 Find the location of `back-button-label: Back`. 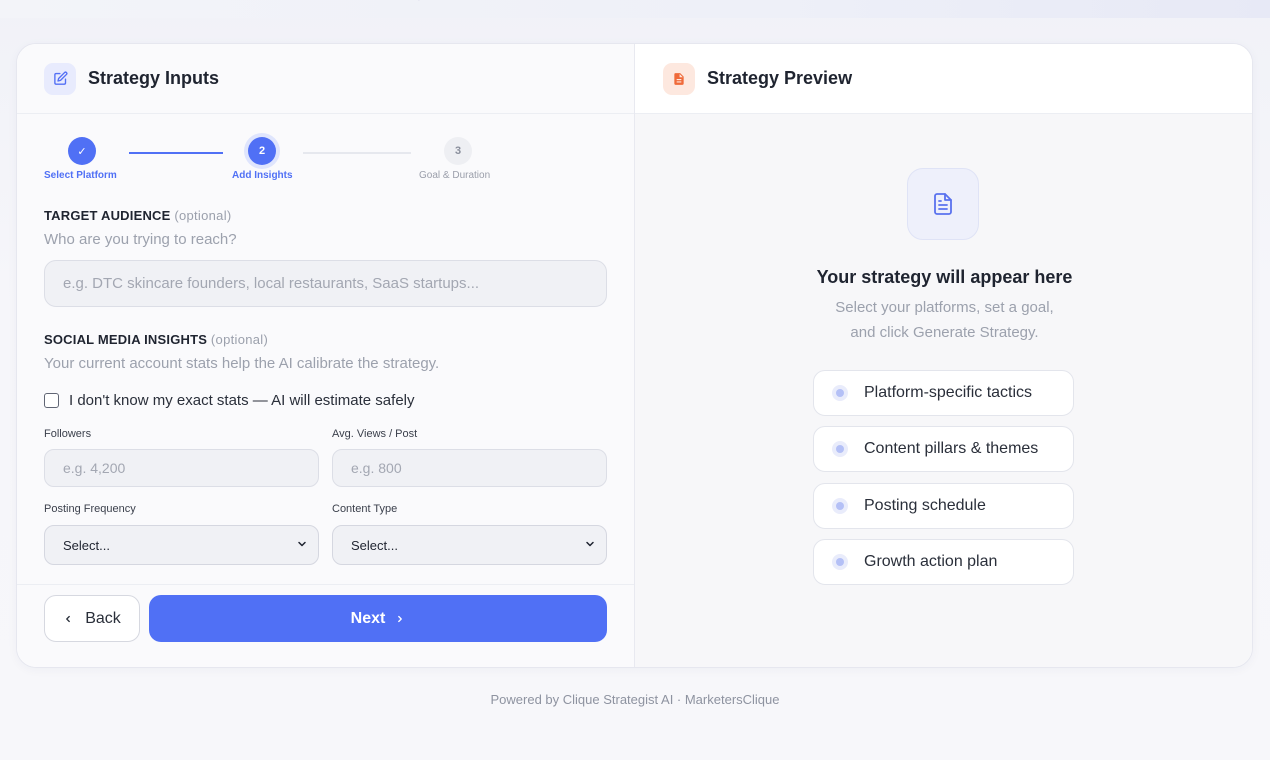

back-button-label: Back is located at coordinates (103, 618).